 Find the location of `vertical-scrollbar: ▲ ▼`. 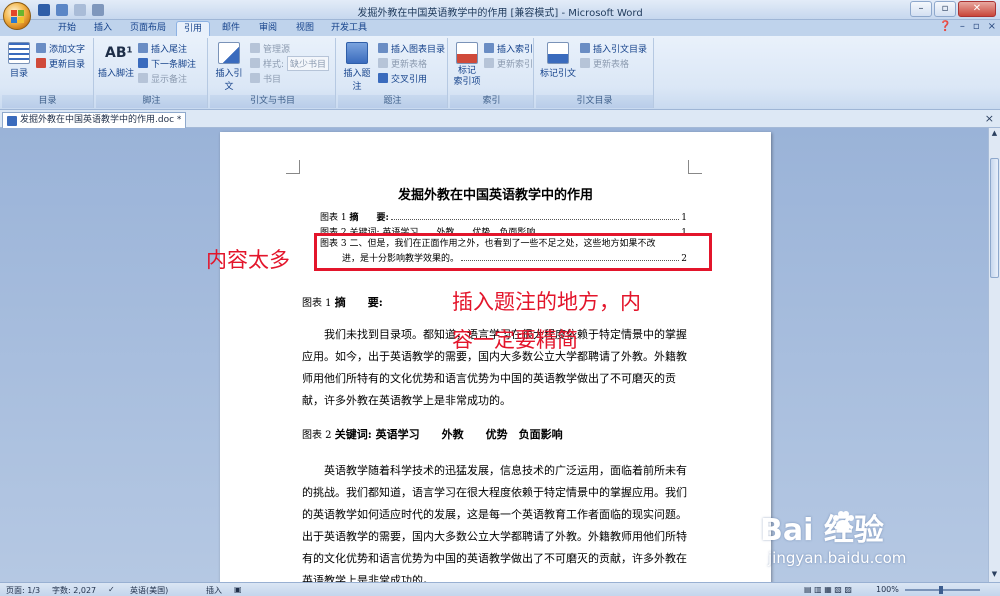

vertical-scrollbar: ▲ ▼ is located at coordinates (994, 355).